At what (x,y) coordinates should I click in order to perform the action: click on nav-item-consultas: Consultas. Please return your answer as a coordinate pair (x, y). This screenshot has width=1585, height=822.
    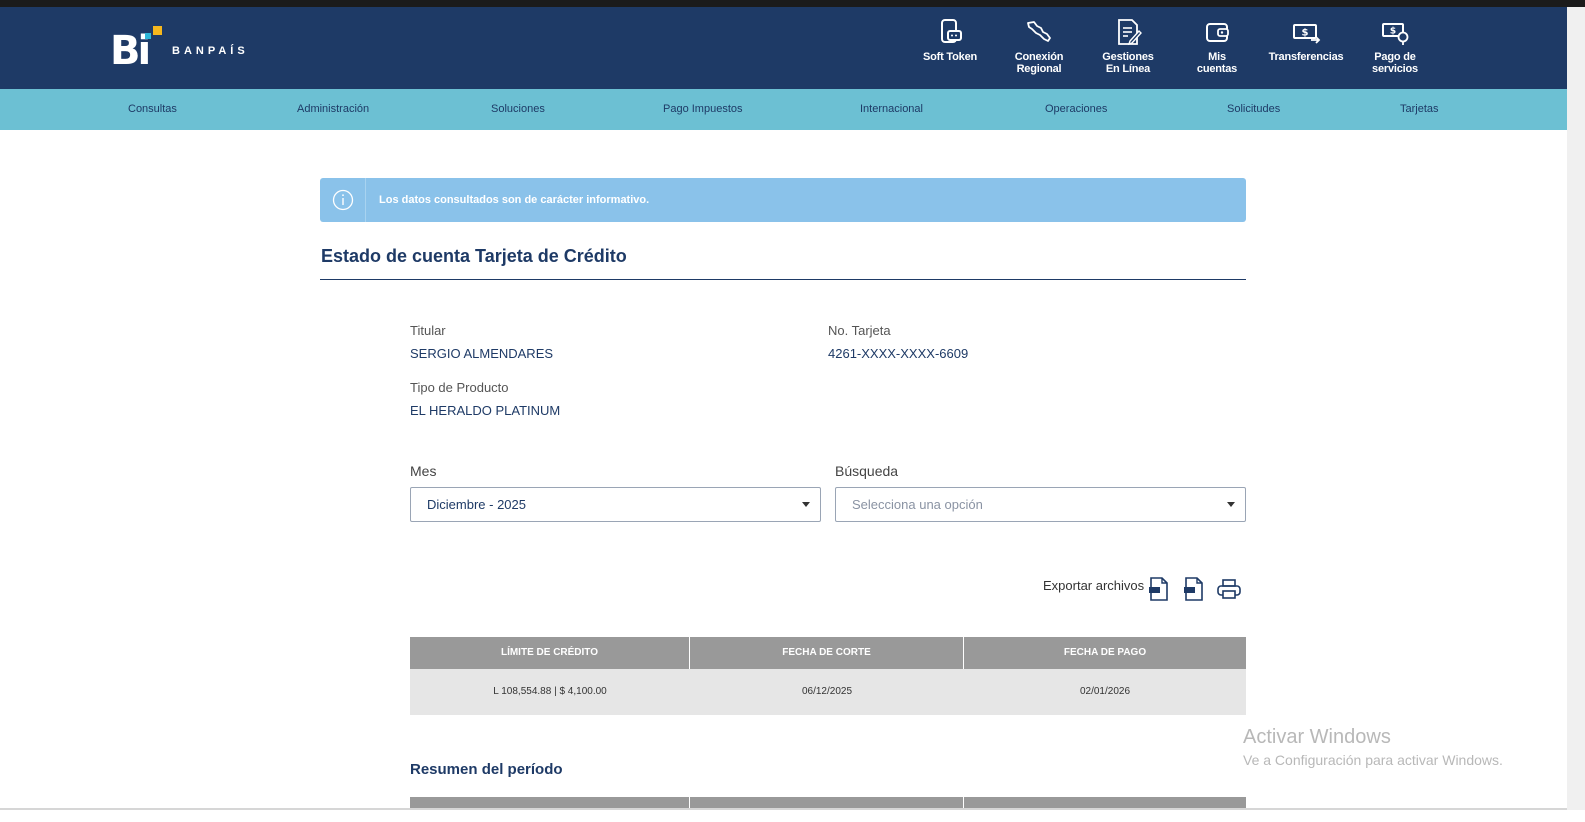
    Looking at the image, I should click on (152, 109).